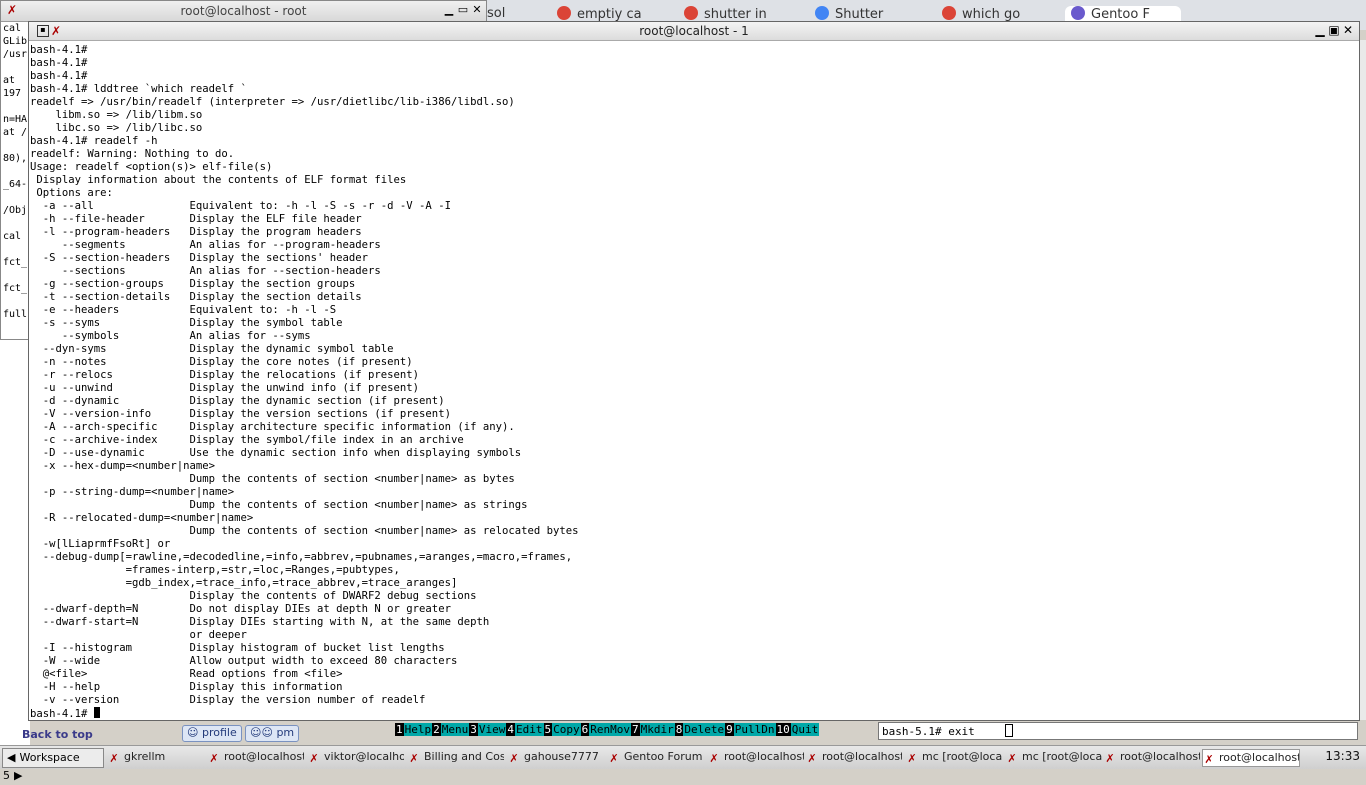 This screenshot has height=785, width=1366. Describe the element at coordinates (1363, 380) in the screenshot. I see `background-scrollbar` at that location.